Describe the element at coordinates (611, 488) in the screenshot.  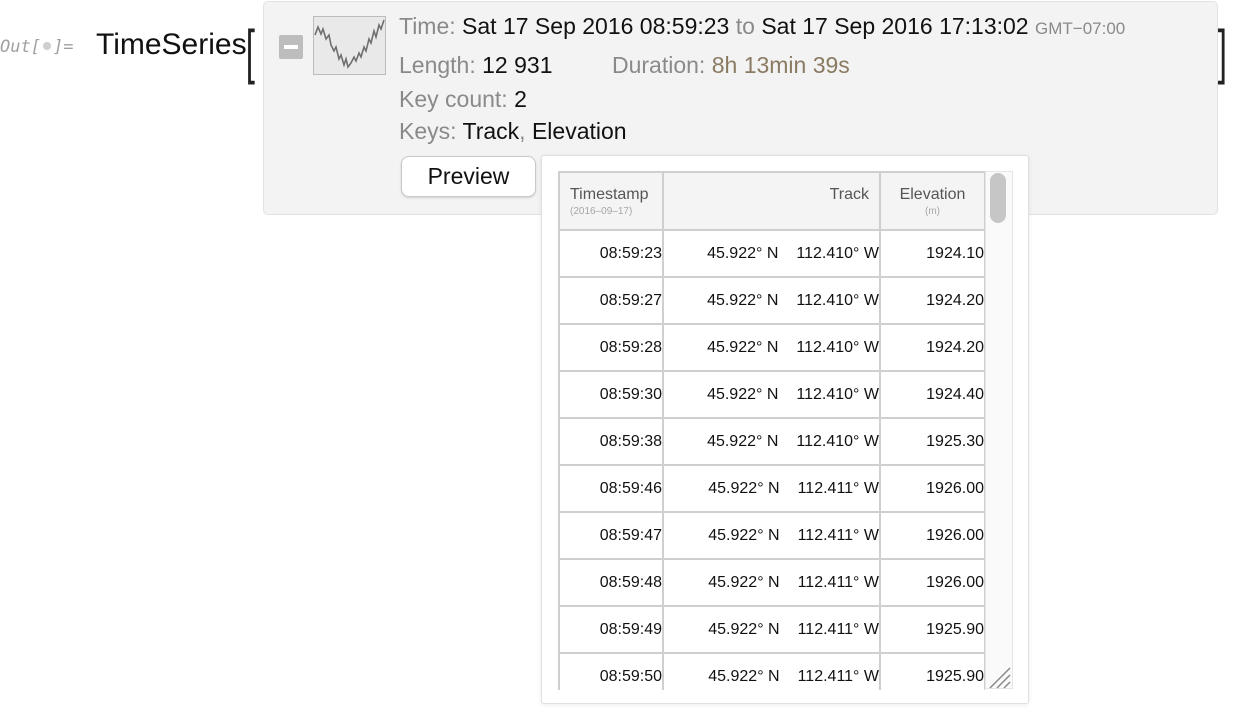
I see `cell-timestamp: 08:59:46` at that location.